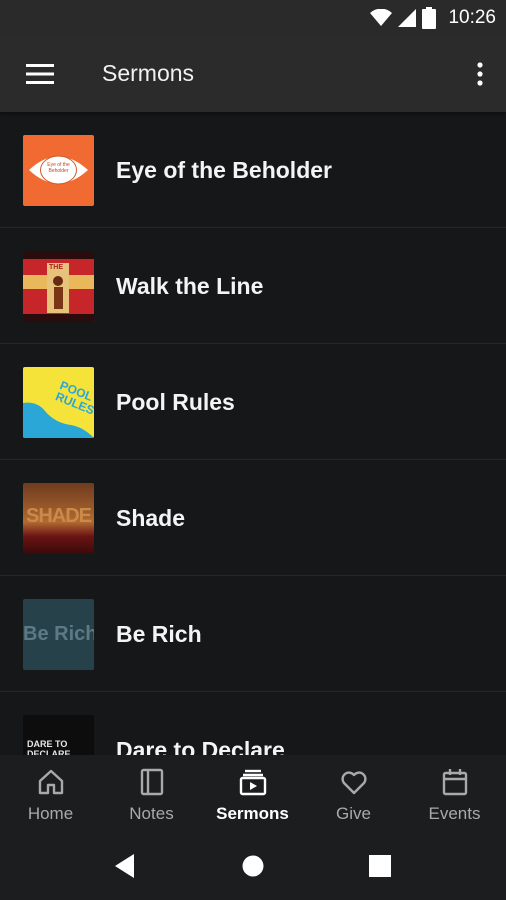 Image resolution: width=506 pixels, height=900 pixels. What do you see at coordinates (472, 17) in the screenshot?
I see `status-time: 10:26` at bounding box center [472, 17].